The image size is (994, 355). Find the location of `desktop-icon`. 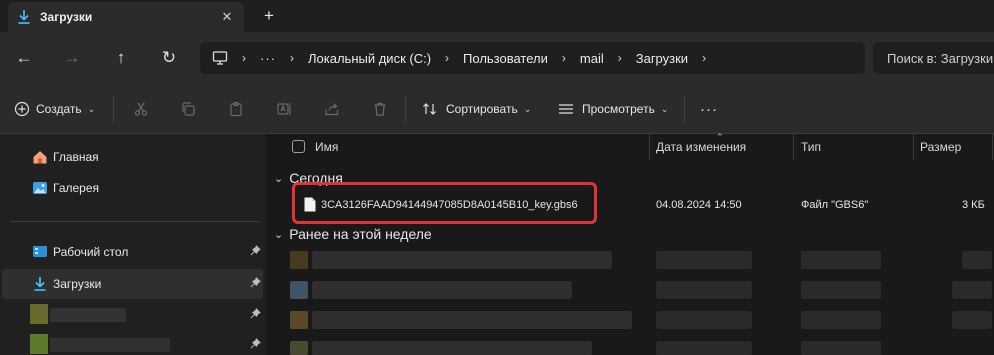

desktop-icon is located at coordinates (40, 252).